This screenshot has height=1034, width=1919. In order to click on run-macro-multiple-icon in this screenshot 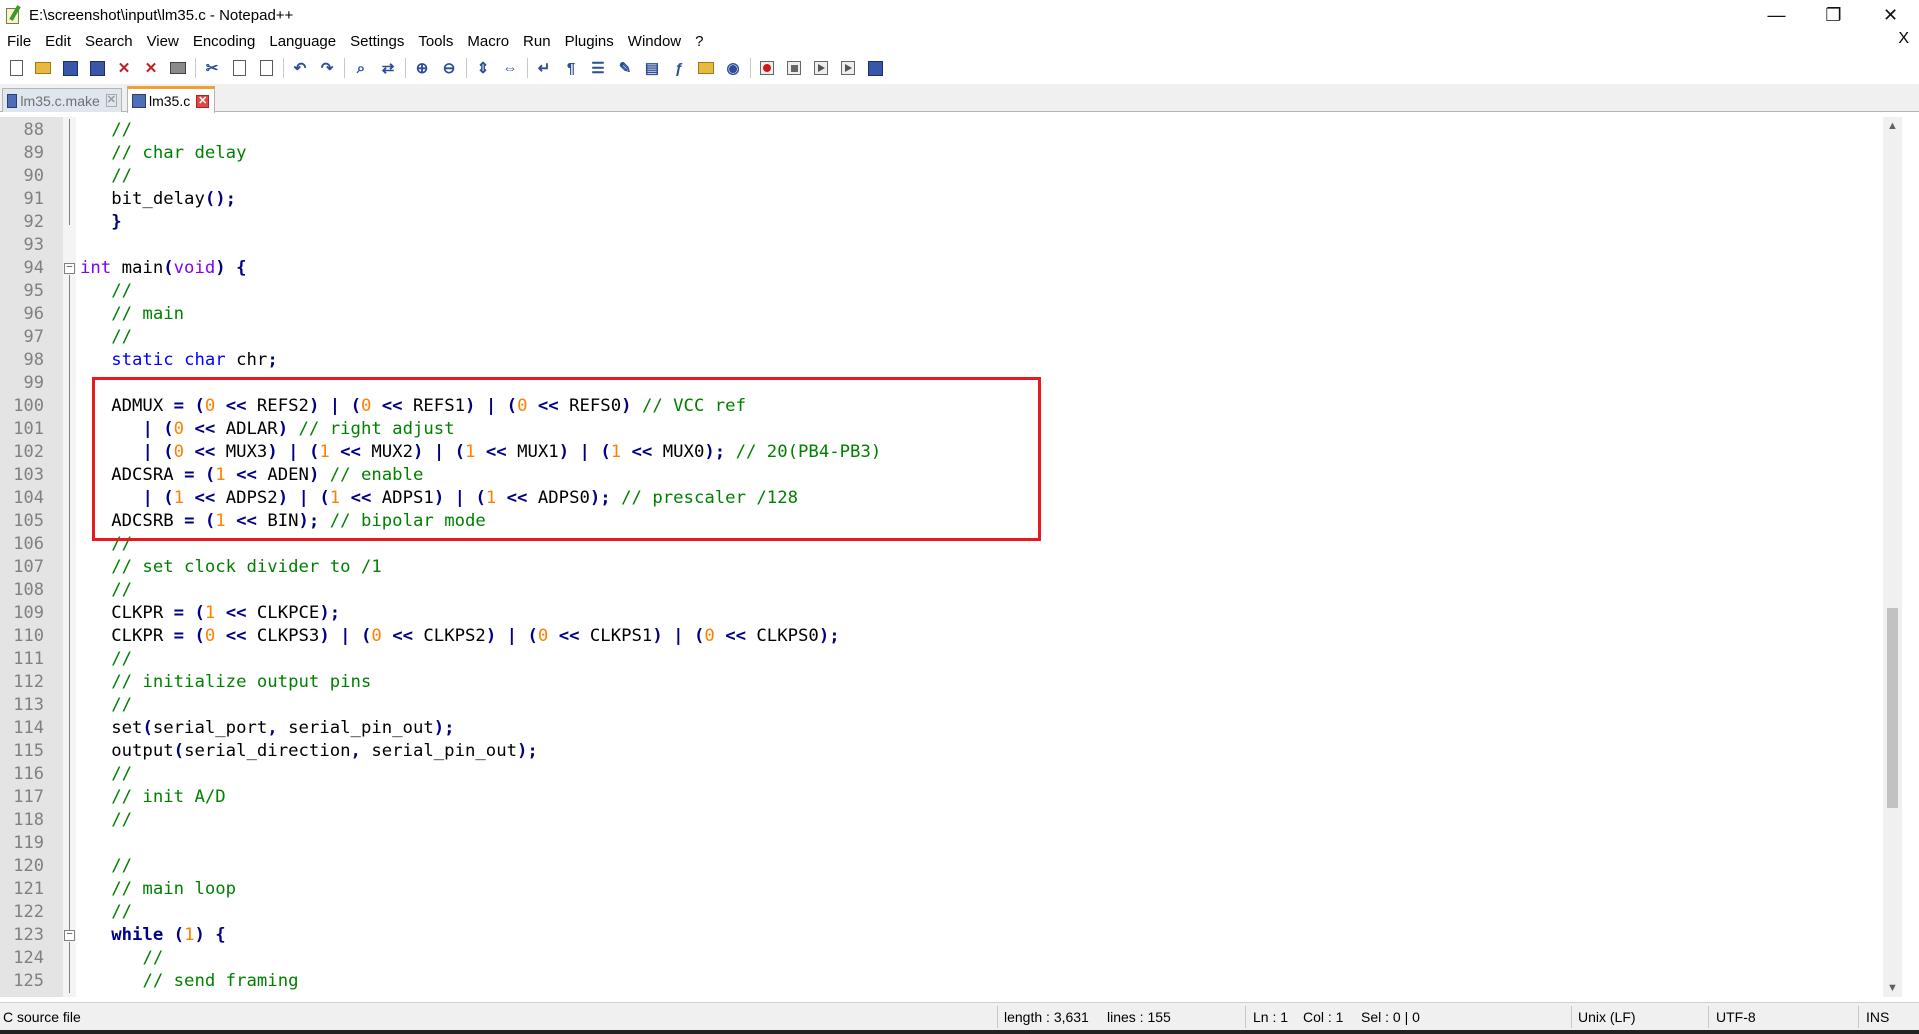, I will do `click(848, 68)`.